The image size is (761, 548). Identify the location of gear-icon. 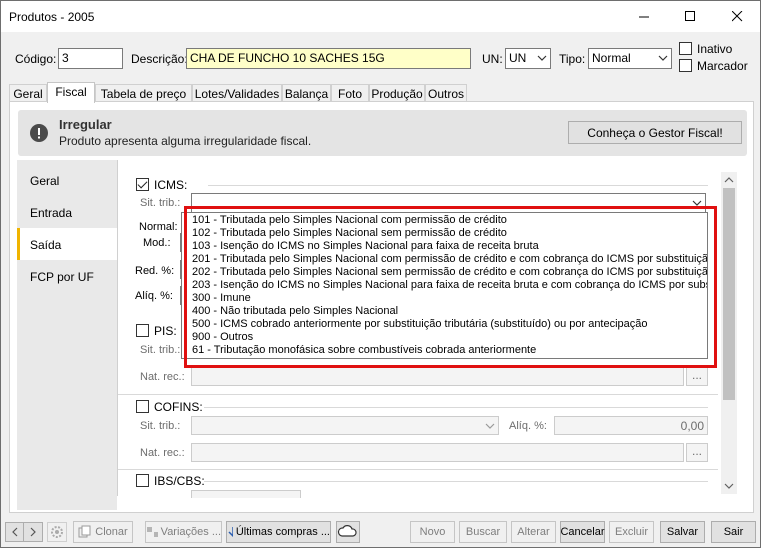
(57, 532).